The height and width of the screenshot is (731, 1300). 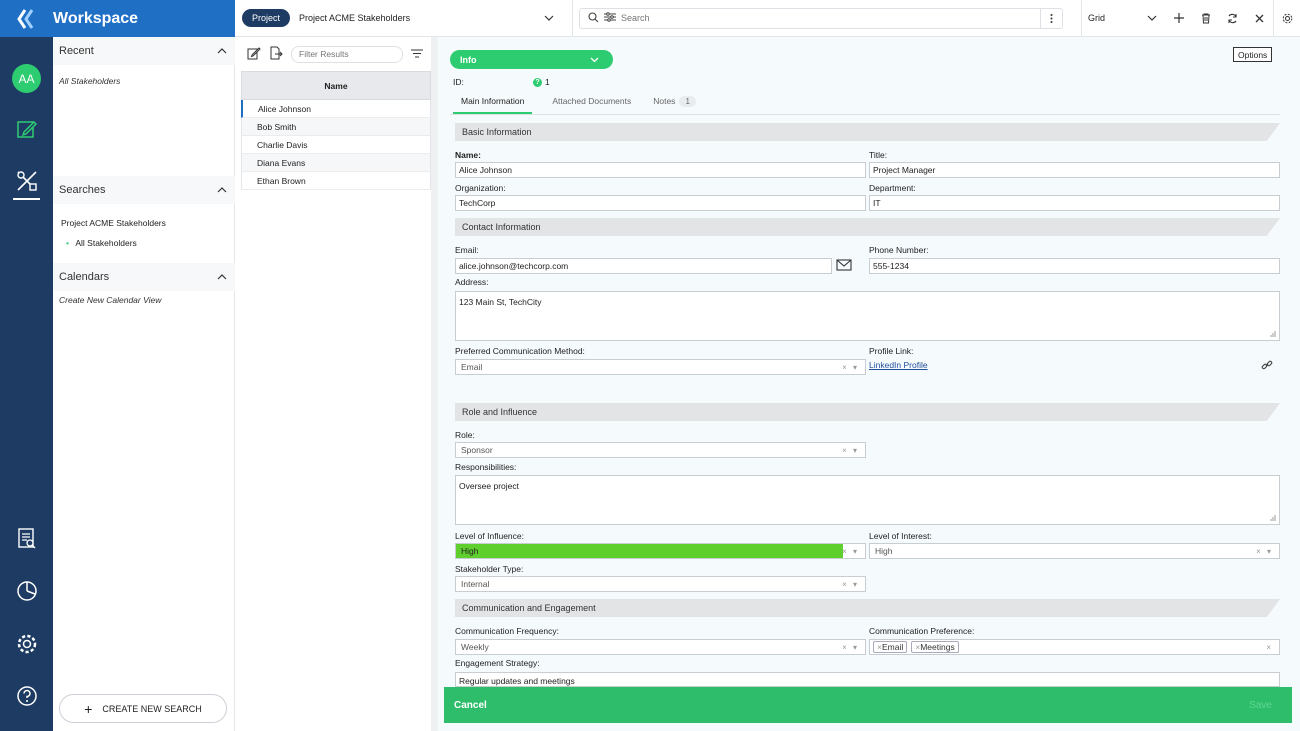 I want to click on panel-splitter, so click(x=434, y=384).